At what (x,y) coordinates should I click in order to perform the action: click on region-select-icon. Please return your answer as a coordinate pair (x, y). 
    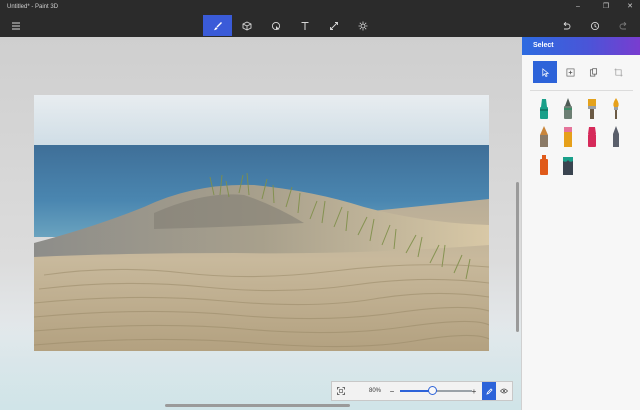
    Looking at the image, I should click on (570, 72).